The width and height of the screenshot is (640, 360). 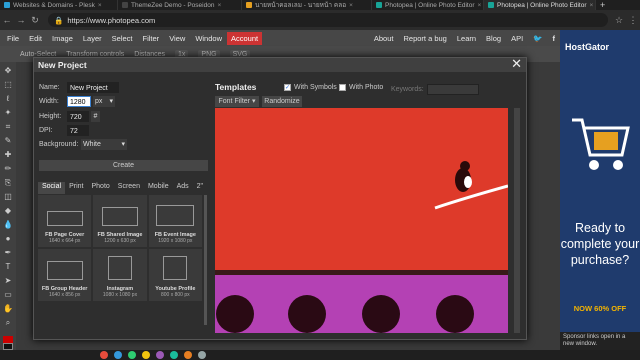 I want to click on menu-select: Select, so click(x=122, y=38).